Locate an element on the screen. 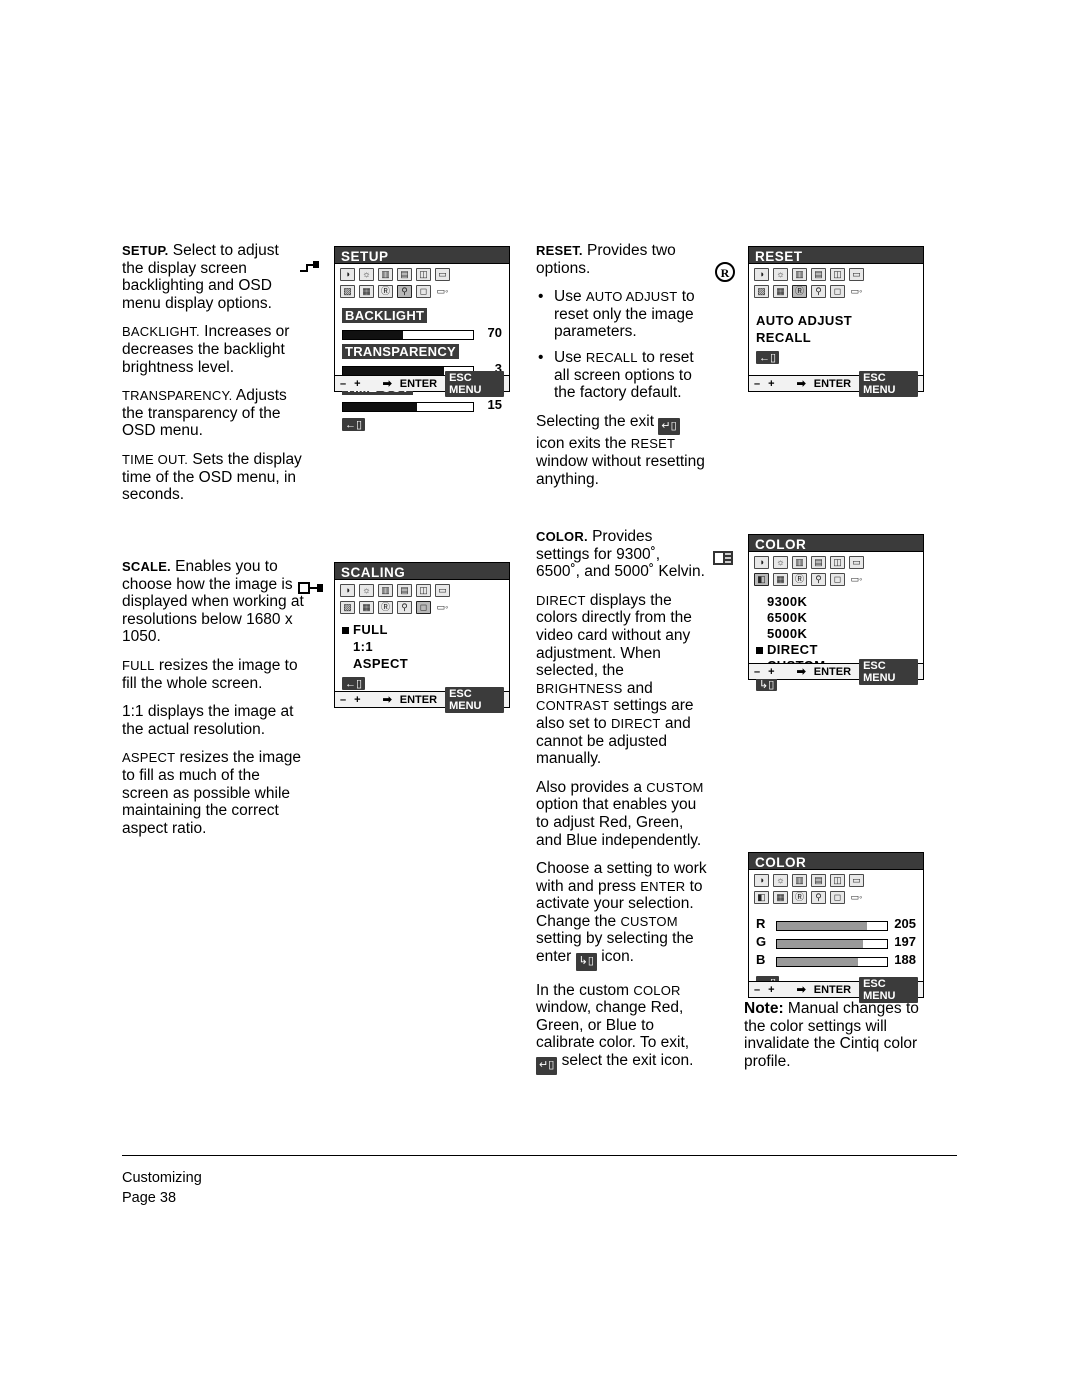  channel-row-b: B 188 is located at coordinates (836, 959).